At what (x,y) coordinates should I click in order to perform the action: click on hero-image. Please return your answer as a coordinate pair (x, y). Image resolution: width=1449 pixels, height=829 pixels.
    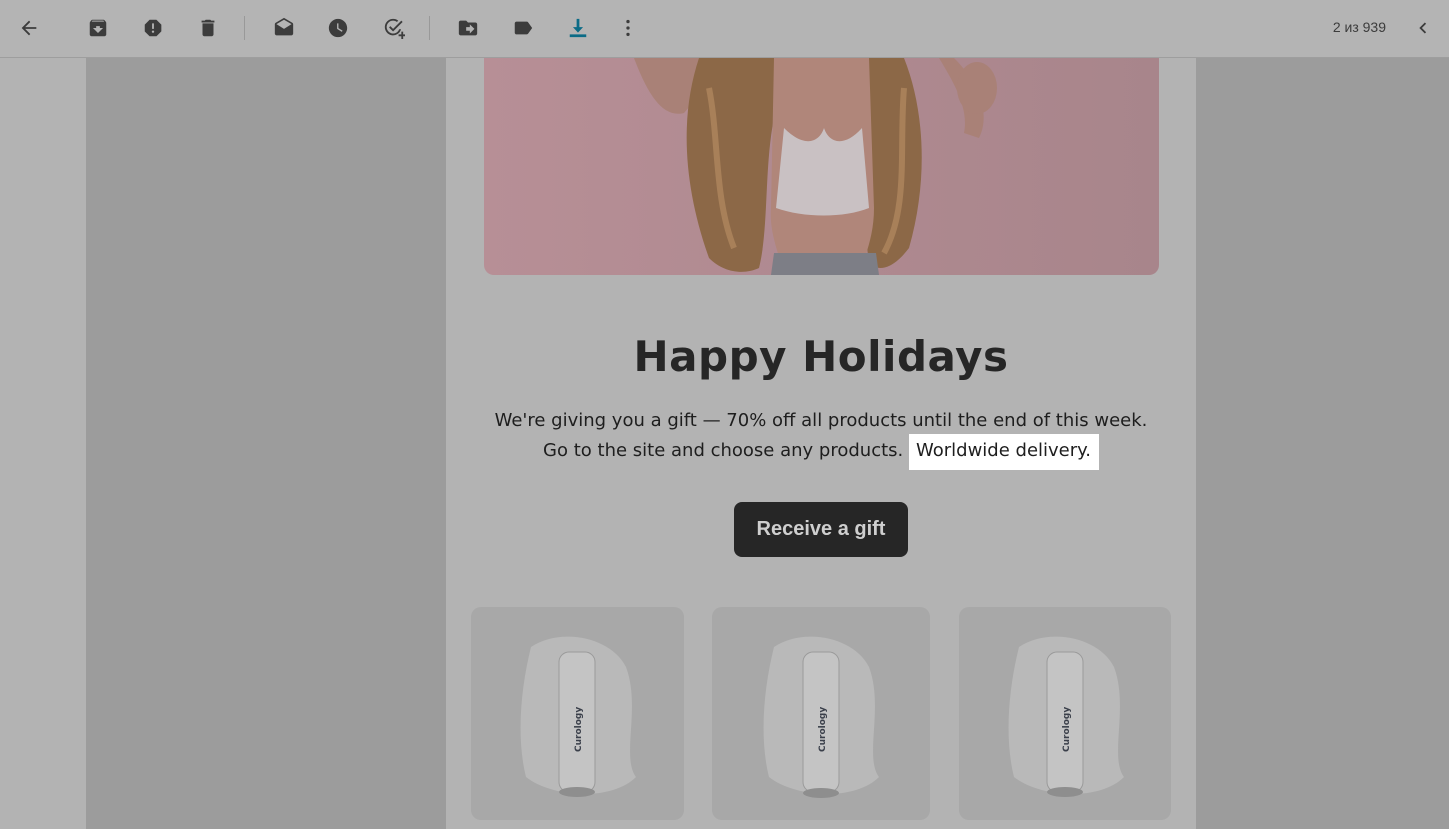
    Looking at the image, I should click on (821, 166).